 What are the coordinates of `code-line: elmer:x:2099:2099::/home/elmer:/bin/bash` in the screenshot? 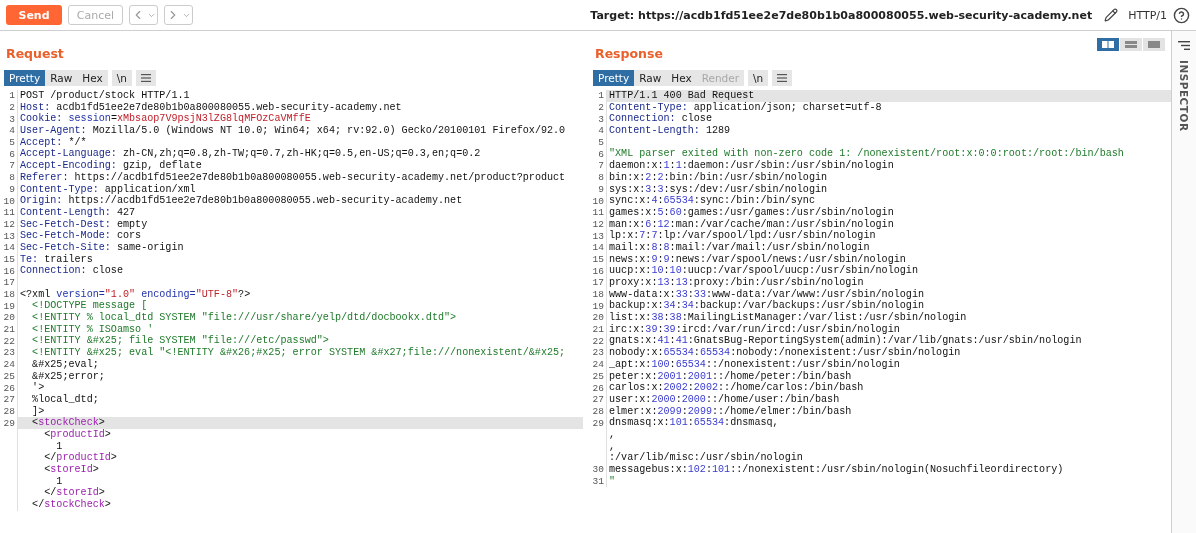 It's located at (730, 411).